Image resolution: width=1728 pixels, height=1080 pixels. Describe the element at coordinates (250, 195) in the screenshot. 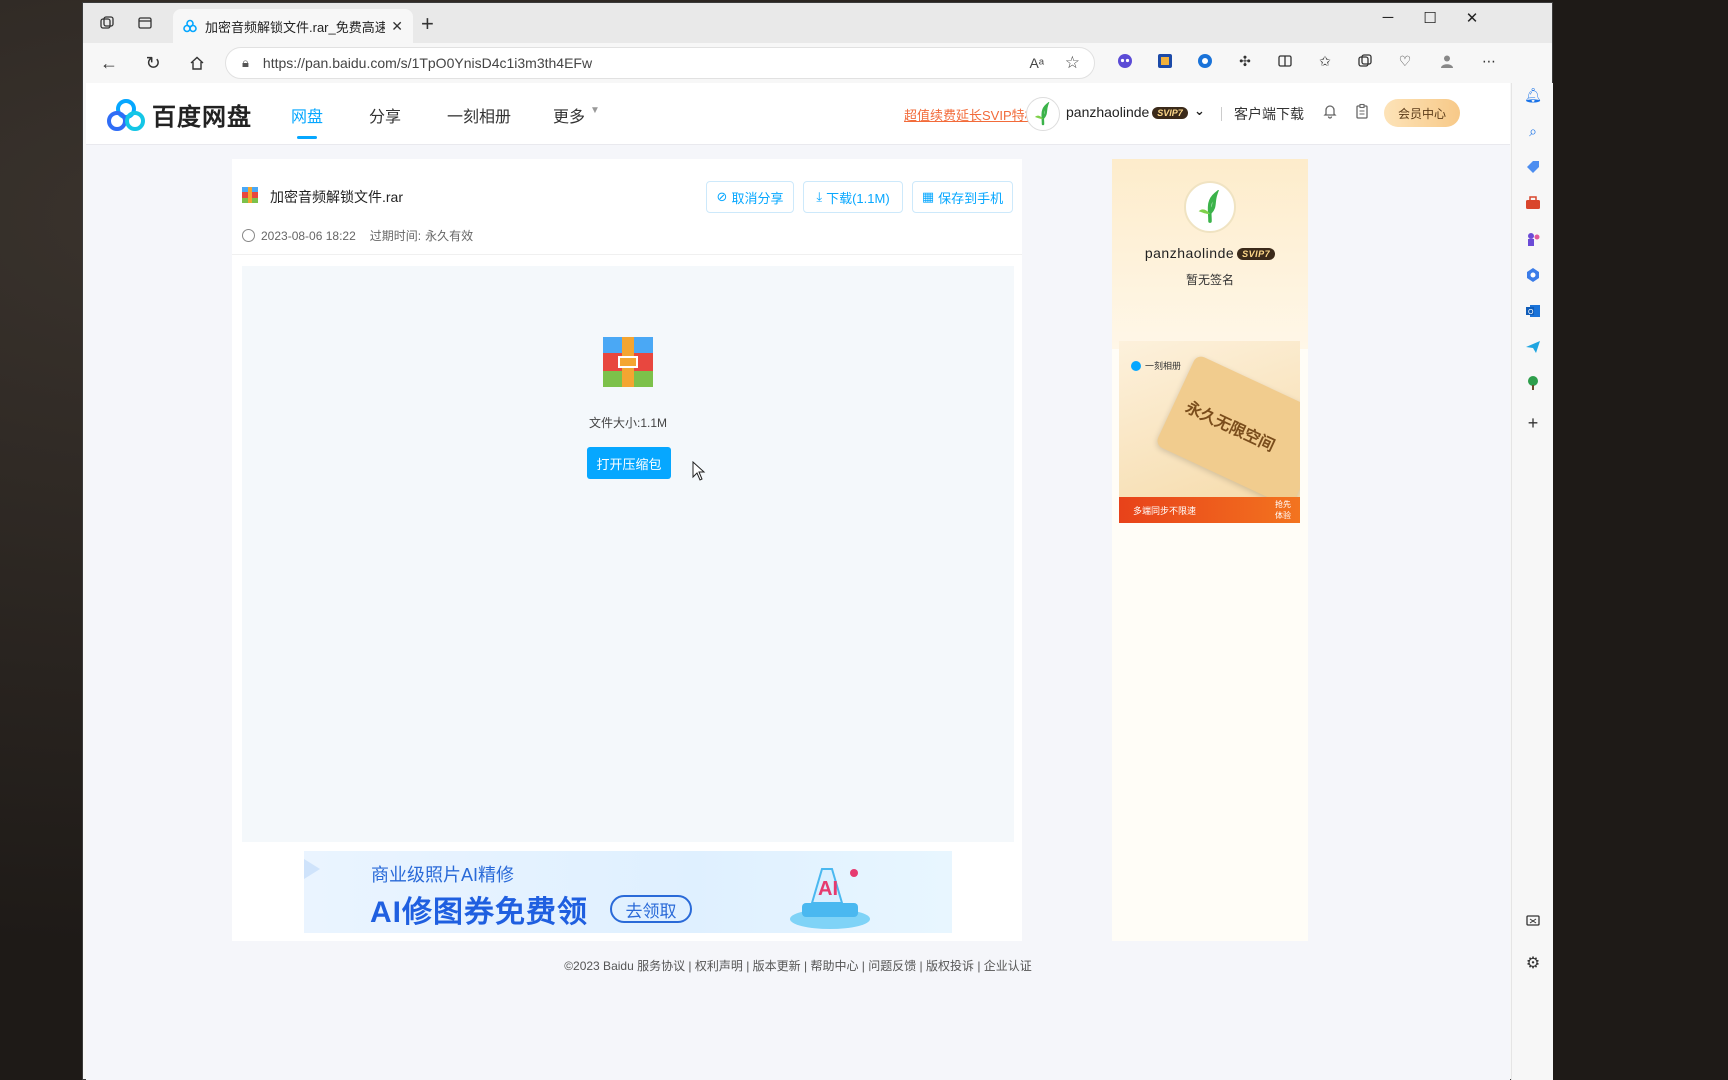

I see `rar-file-icon` at that location.